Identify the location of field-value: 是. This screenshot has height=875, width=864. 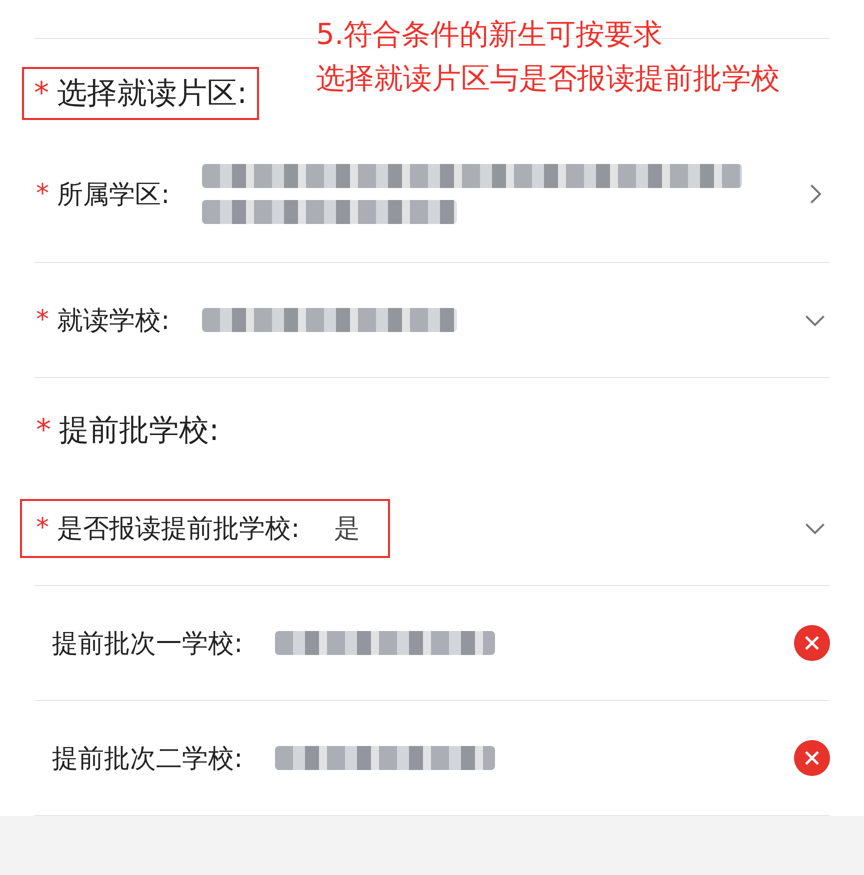
(347, 528).